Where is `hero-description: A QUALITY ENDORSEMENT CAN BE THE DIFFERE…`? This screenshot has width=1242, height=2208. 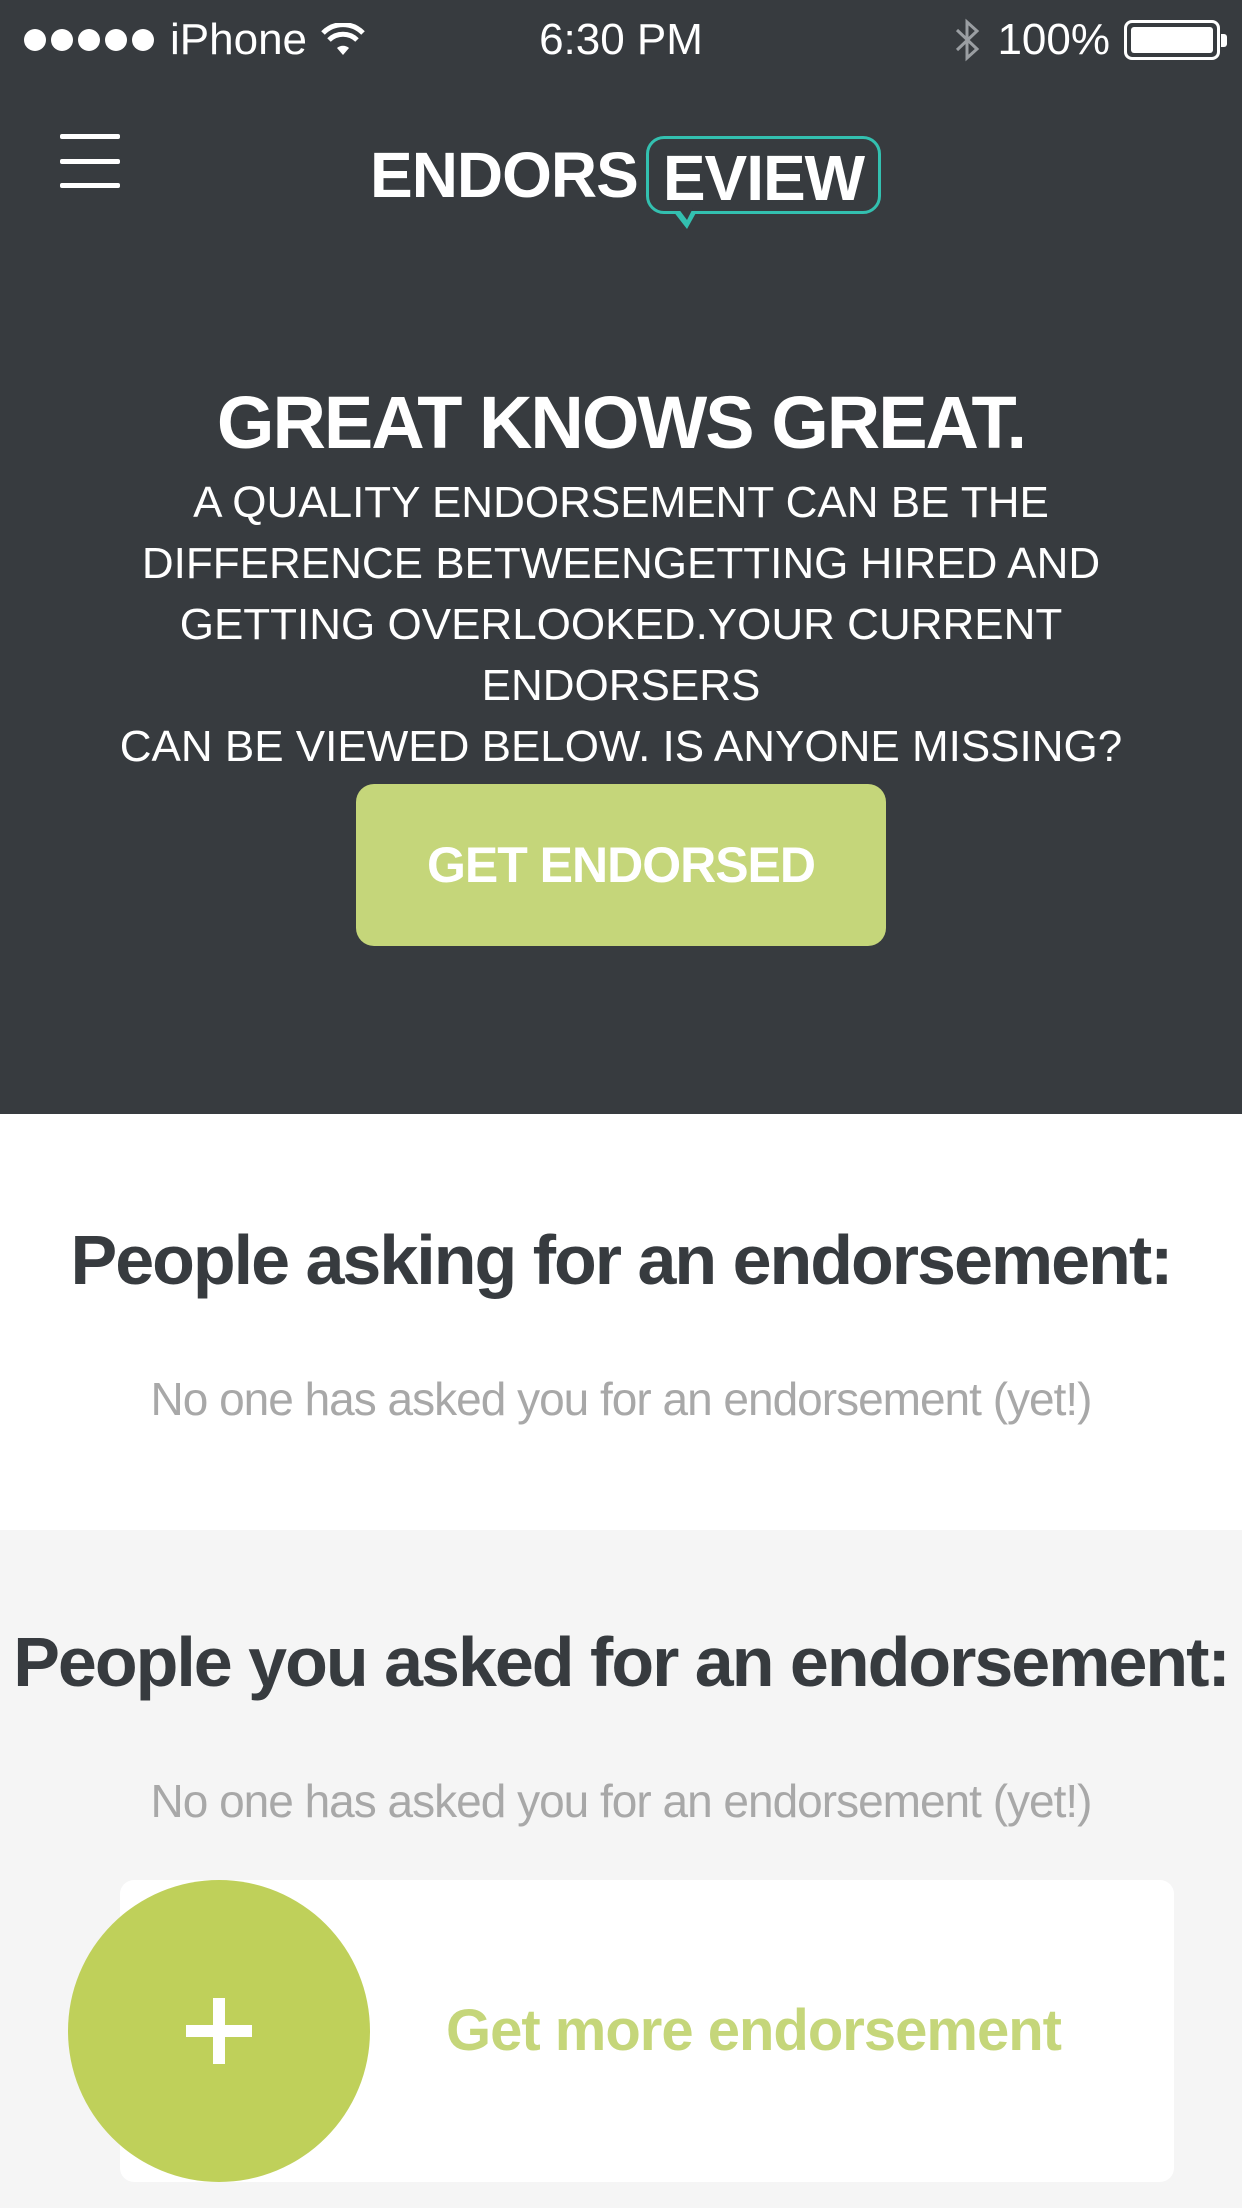 hero-description: A QUALITY ENDORSEMENT CAN BE THE DIFFERE… is located at coordinates (621, 624).